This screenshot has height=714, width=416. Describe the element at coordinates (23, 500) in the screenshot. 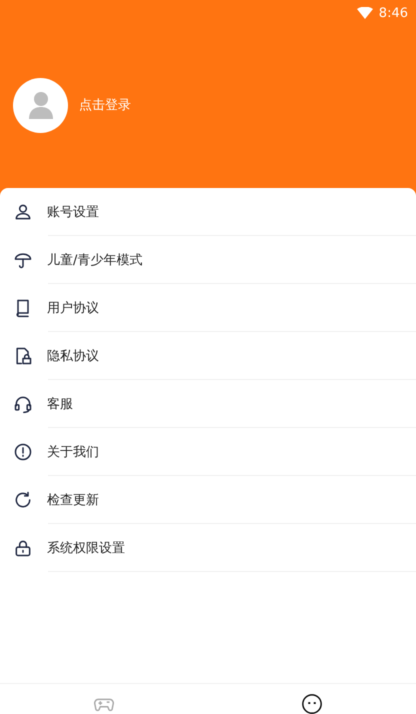

I see `refresh-icon` at that location.